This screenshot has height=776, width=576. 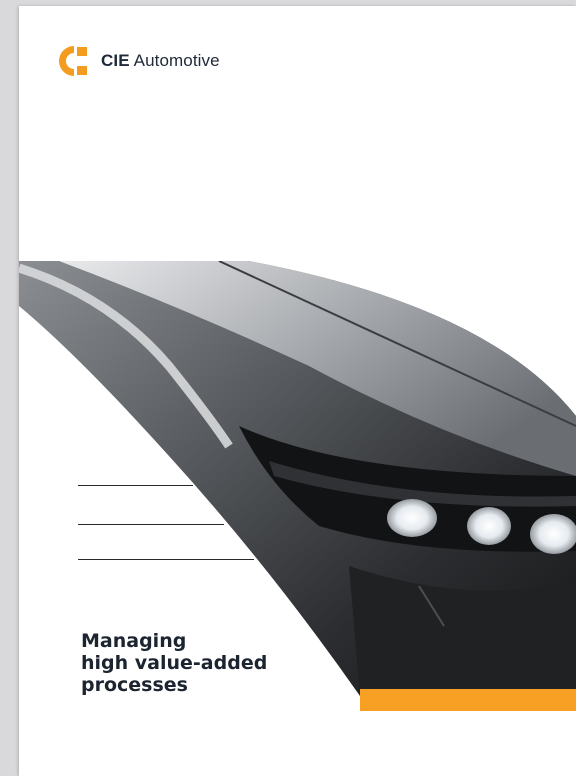 I want to click on cover-title-line-3: processes, so click(x=134, y=685).